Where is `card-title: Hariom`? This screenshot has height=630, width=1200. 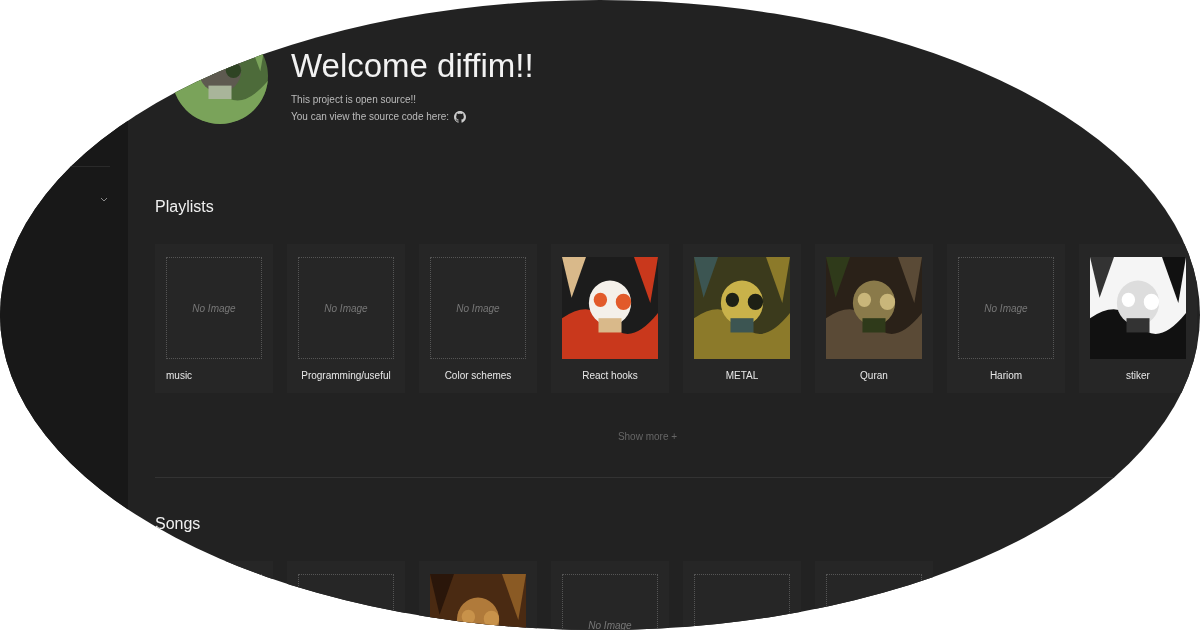
card-title: Hariom is located at coordinates (1006, 375).